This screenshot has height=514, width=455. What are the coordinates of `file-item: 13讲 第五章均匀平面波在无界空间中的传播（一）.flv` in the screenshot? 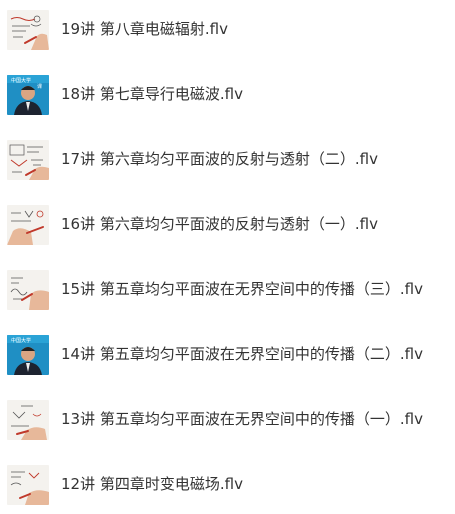 It's located at (227, 423).